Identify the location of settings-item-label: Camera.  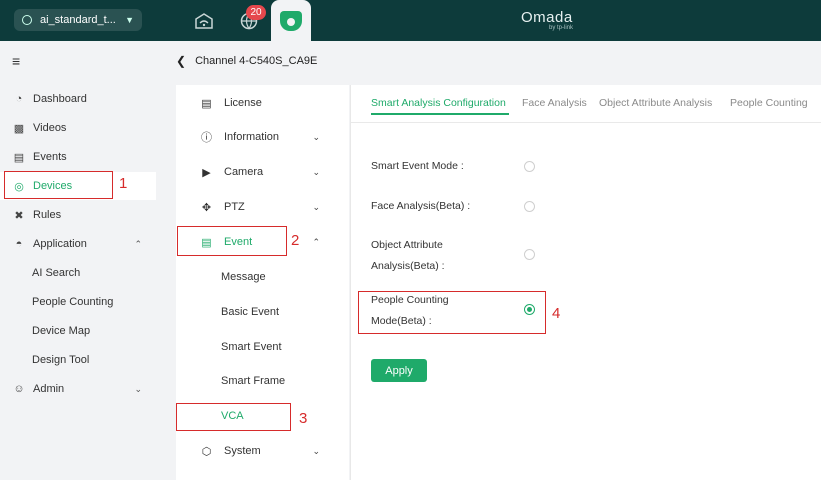
(244, 172).